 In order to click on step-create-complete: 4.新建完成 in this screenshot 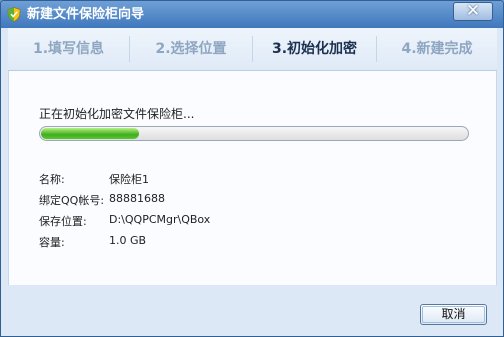, I will do `click(437, 49)`.